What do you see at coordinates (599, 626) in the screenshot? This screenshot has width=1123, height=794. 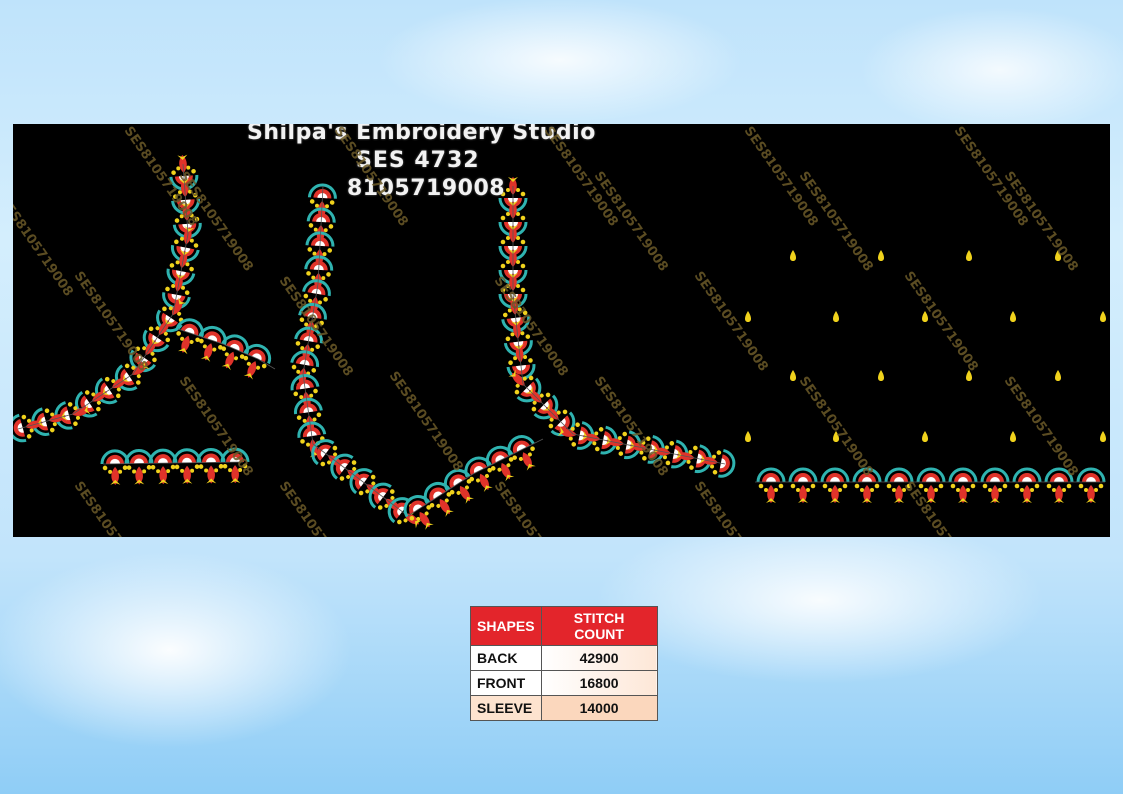 I see `header-stitch-count: STITCH COUNT` at bounding box center [599, 626].